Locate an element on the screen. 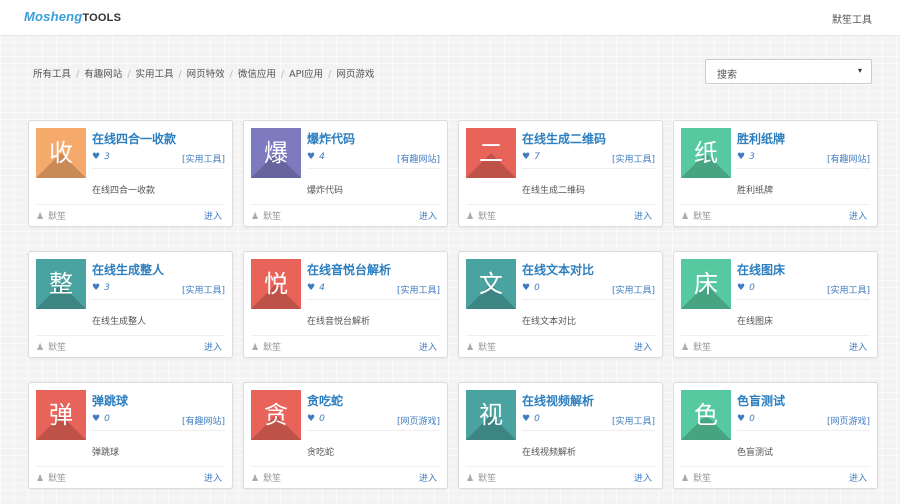 This screenshot has height=504, width=900. nav-link-home: 默笙工具 is located at coordinates (852, 18).